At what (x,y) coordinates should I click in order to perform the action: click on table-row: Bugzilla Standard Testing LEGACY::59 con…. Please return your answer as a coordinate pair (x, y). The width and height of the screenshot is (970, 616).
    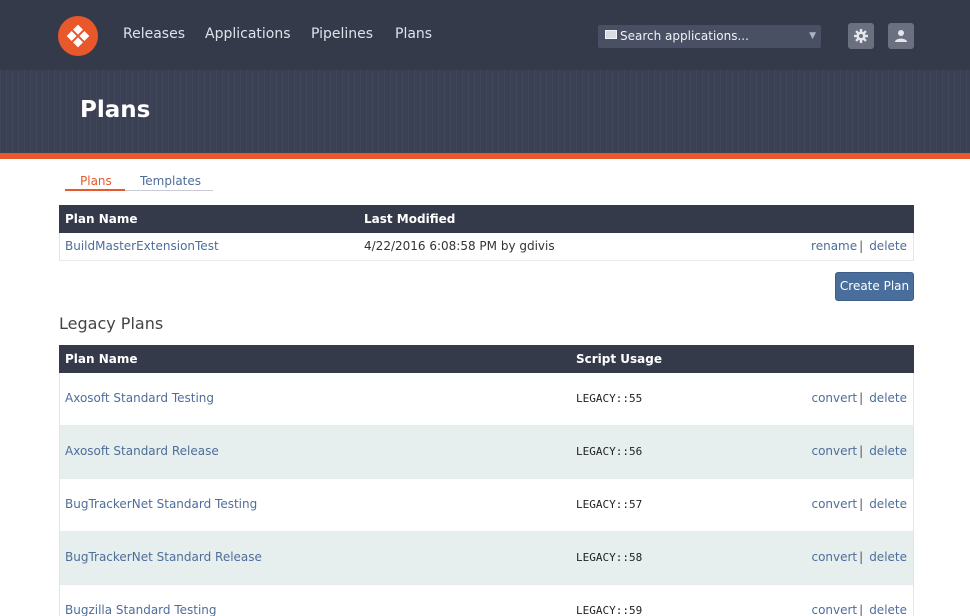
    Looking at the image, I should click on (486, 600).